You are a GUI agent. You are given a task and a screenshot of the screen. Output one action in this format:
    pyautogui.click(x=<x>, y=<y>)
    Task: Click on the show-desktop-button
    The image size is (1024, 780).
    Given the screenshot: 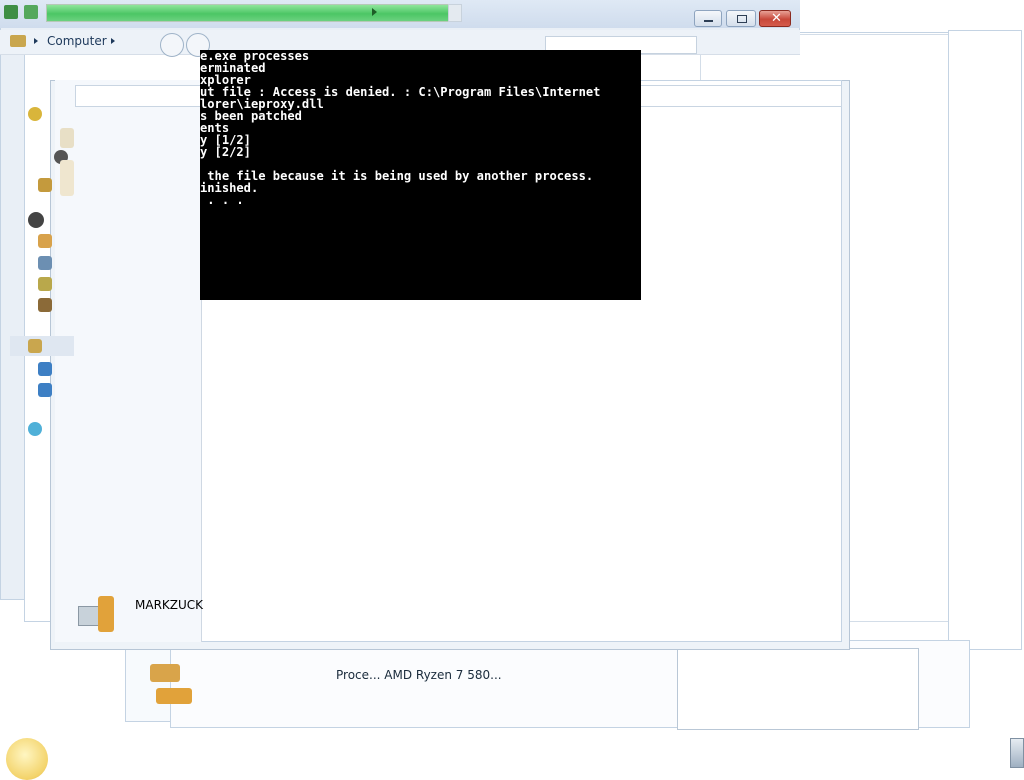 What is the action you would take?
    pyautogui.click(x=1017, y=753)
    